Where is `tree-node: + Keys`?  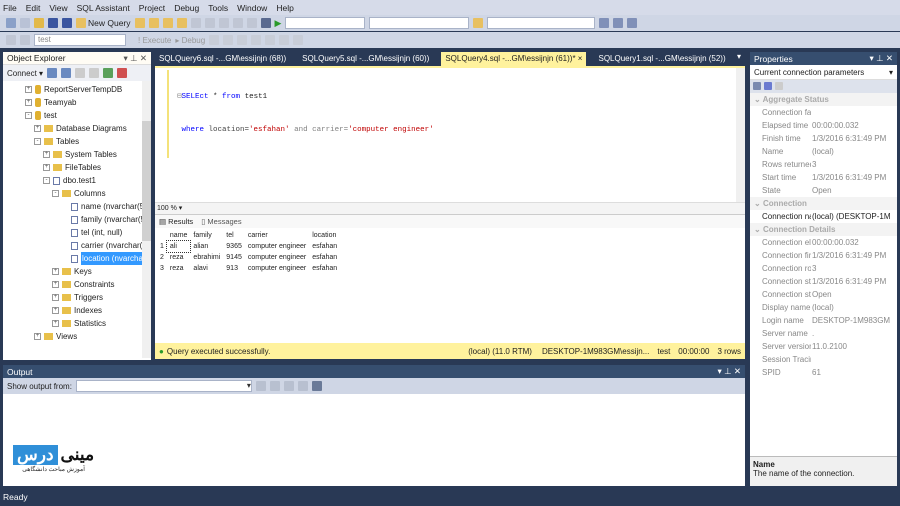
tree-node: + Keys is located at coordinates (77, 271).